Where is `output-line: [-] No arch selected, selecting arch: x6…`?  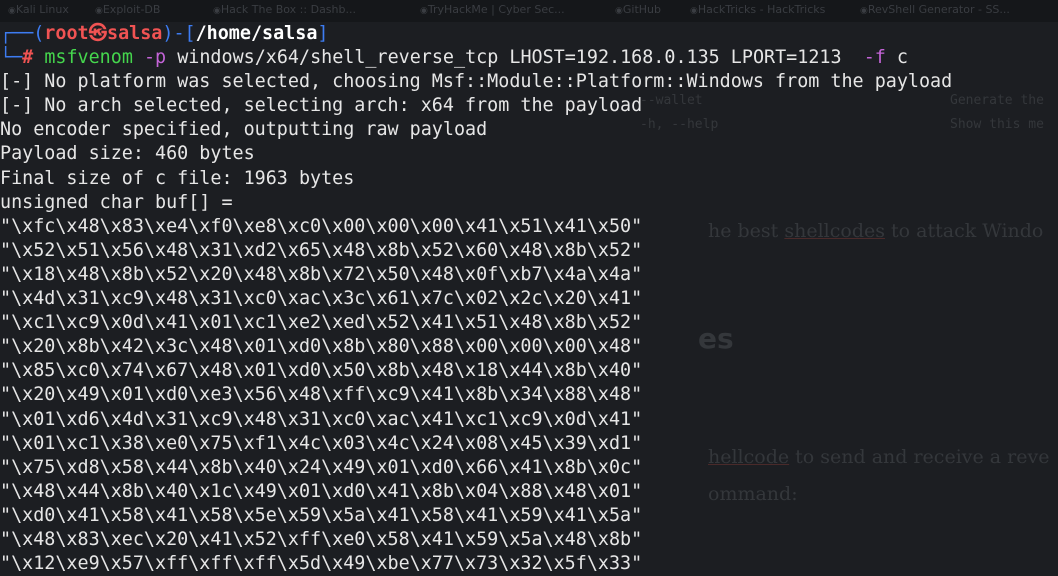
output-line: [-] No arch selected, selecting arch: x6… is located at coordinates (321, 106).